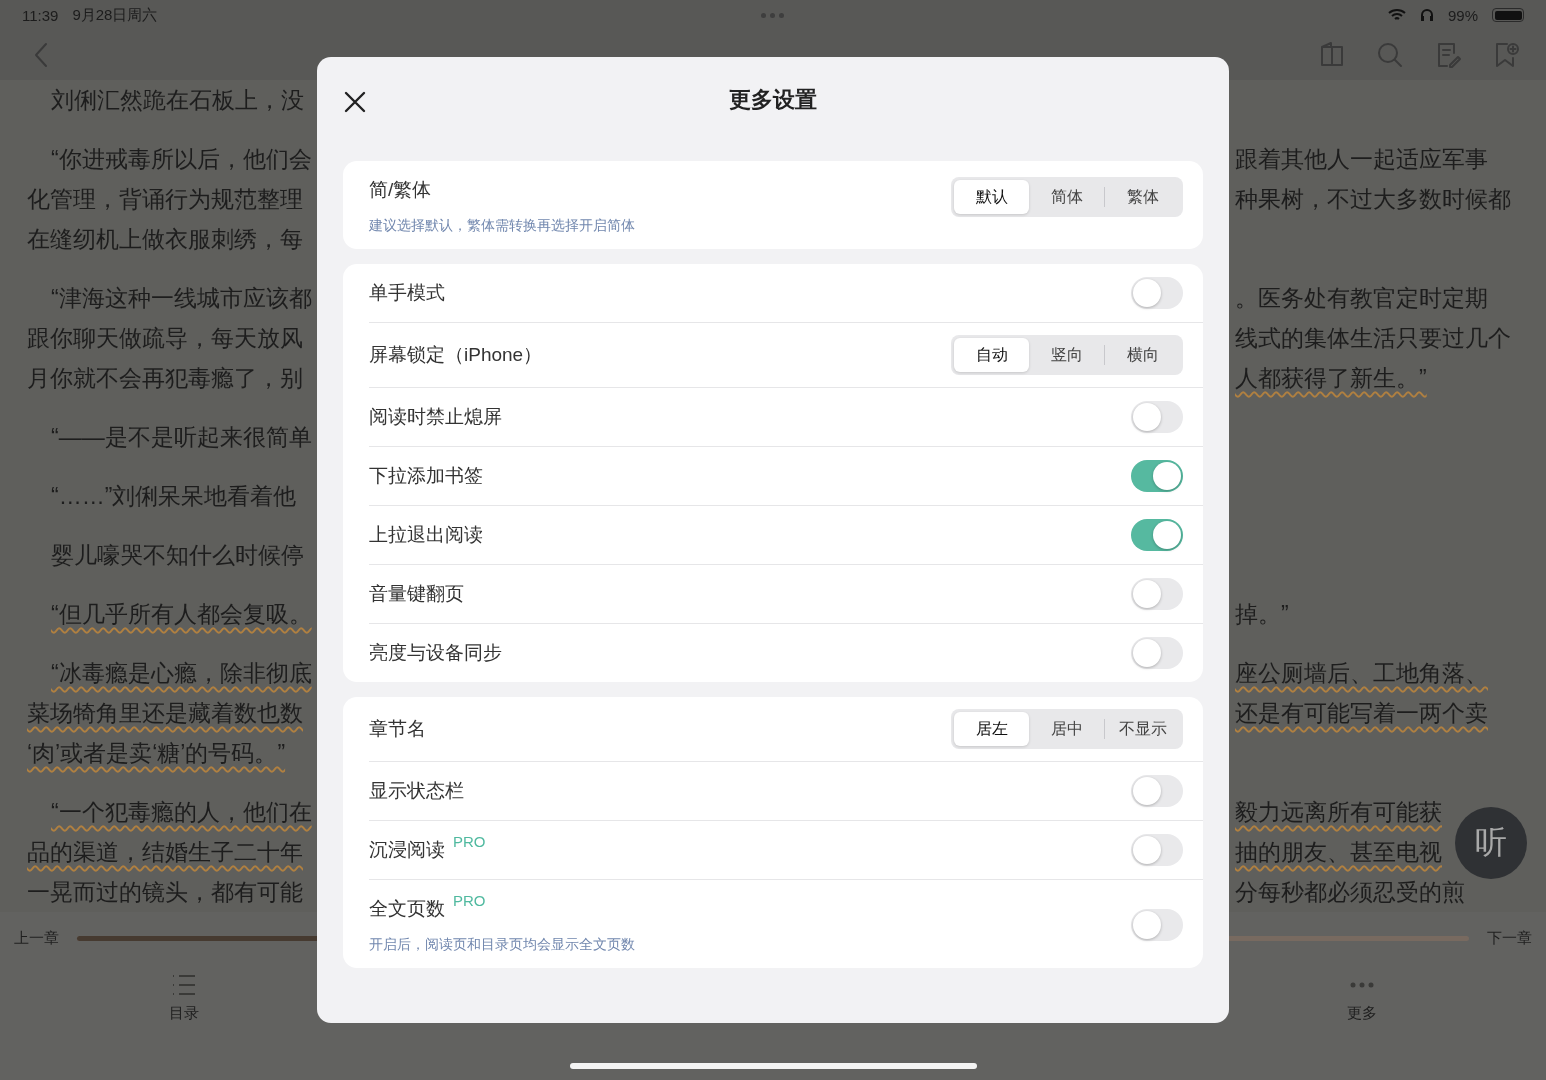 The width and height of the screenshot is (1546, 1080). Describe the element at coordinates (181, 159) in the screenshot. I see `book-text-line: “你进戒毒所以后，他们会` at that location.